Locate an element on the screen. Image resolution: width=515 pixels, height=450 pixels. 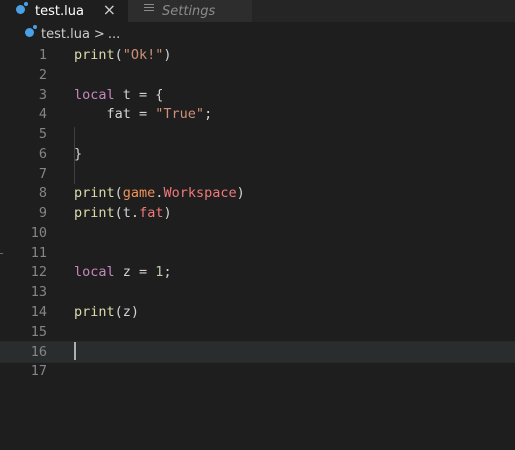
line-number: 15 is located at coordinates (38, 331).